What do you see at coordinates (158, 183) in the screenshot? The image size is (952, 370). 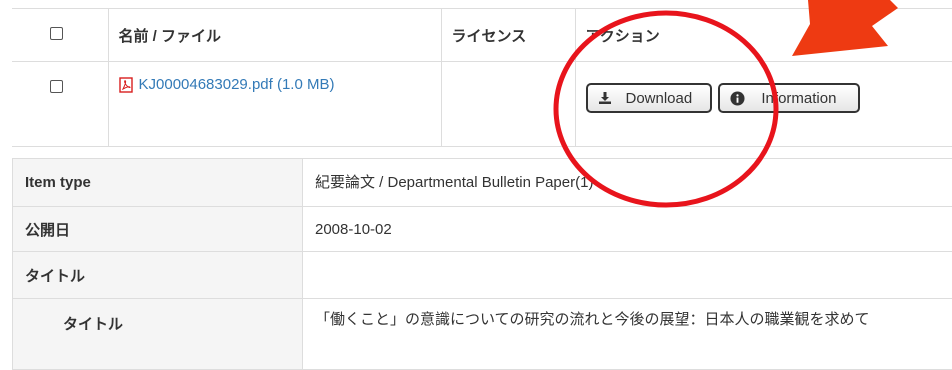 I see `item-type-label: Item type` at bounding box center [158, 183].